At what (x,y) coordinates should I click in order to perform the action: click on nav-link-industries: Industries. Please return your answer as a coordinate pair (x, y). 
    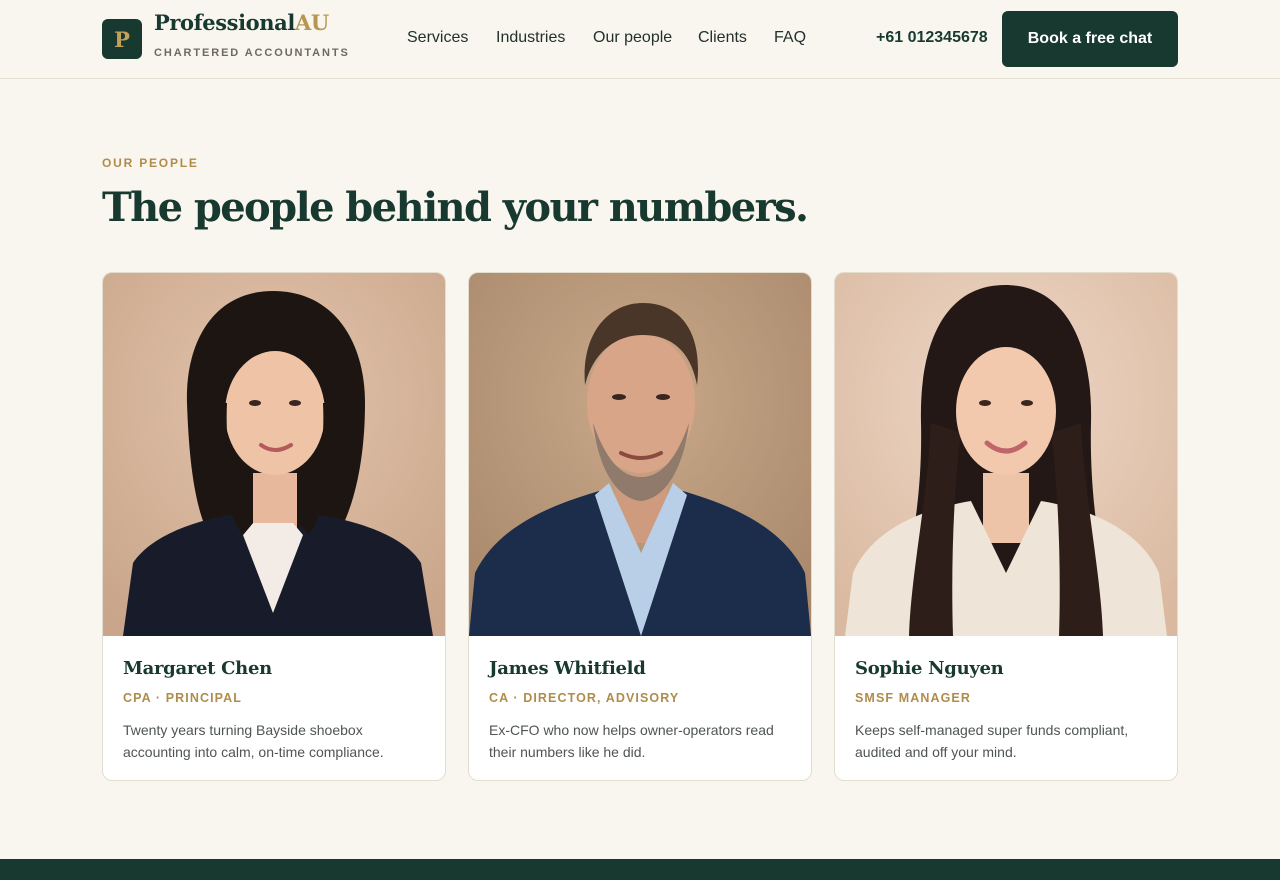
    Looking at the image, I should click on (530, 38).